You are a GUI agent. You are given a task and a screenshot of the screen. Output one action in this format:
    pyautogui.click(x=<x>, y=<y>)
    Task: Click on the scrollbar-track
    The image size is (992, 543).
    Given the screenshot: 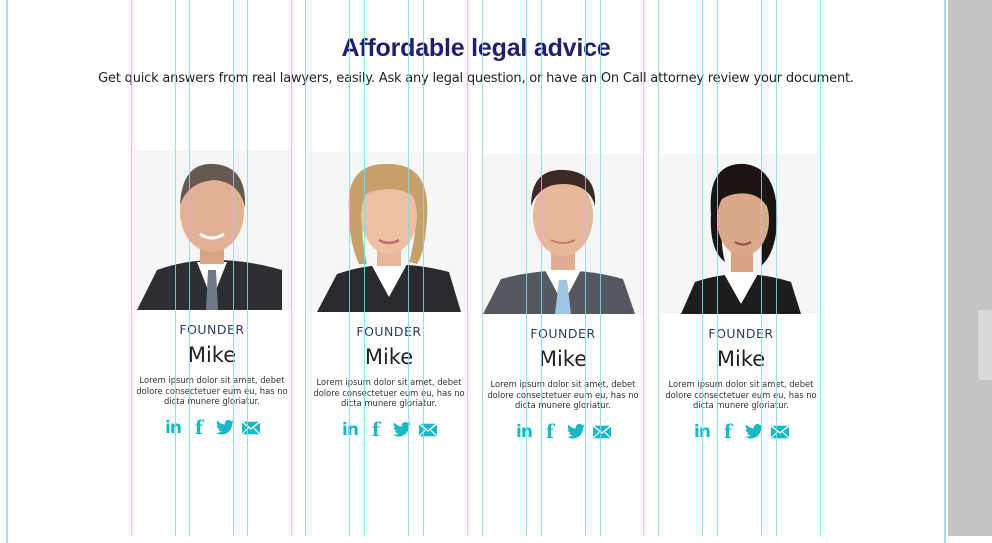 What is the action you would take?
    pyautogui.click(x=970, y=268)
    